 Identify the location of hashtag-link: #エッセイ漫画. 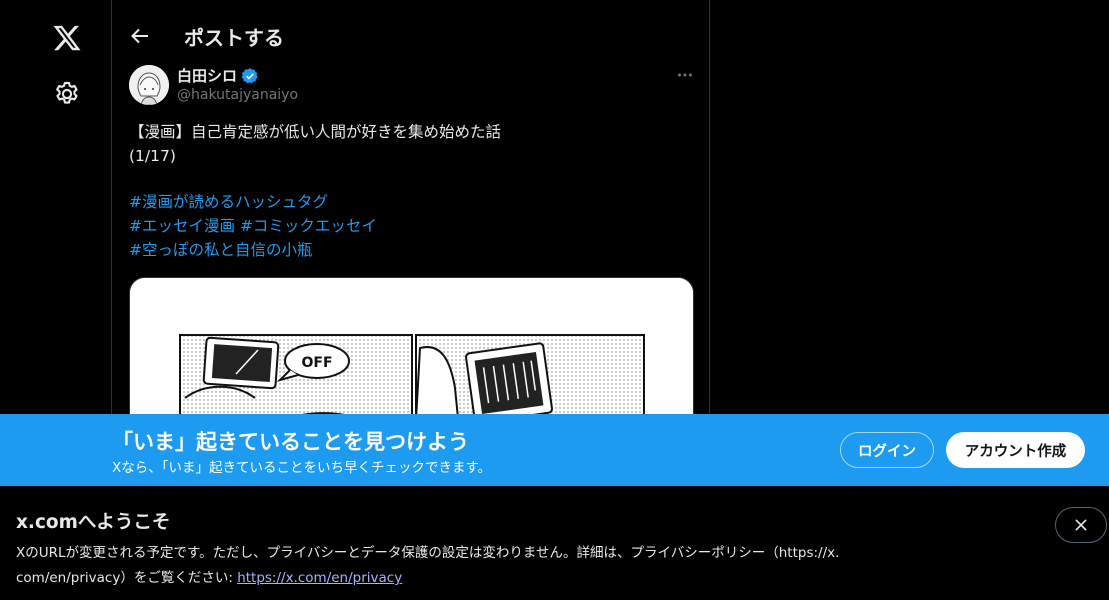
(182, 226).